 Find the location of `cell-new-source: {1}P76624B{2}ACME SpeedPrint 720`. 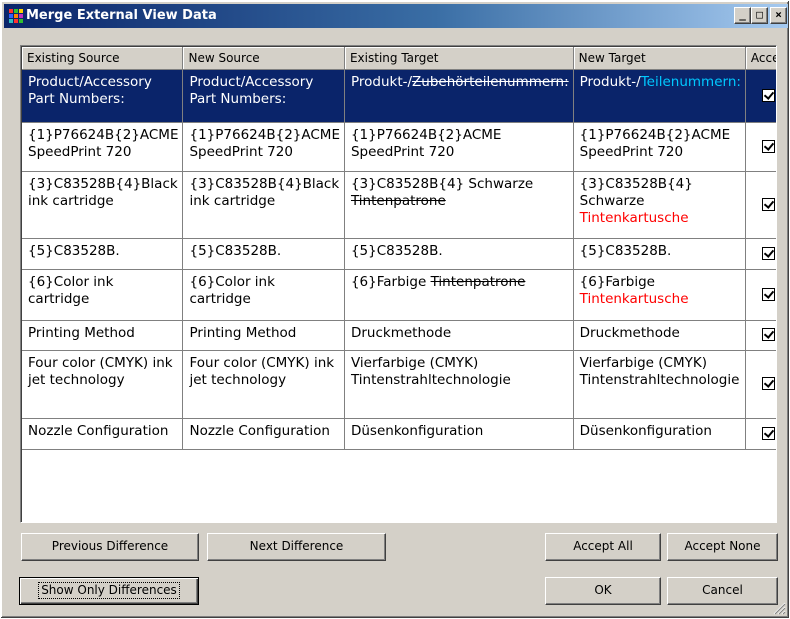

cell-new-source: {1}P76624B{2}ACME SpeedPrint 720 is located at coordinates (263, 147).